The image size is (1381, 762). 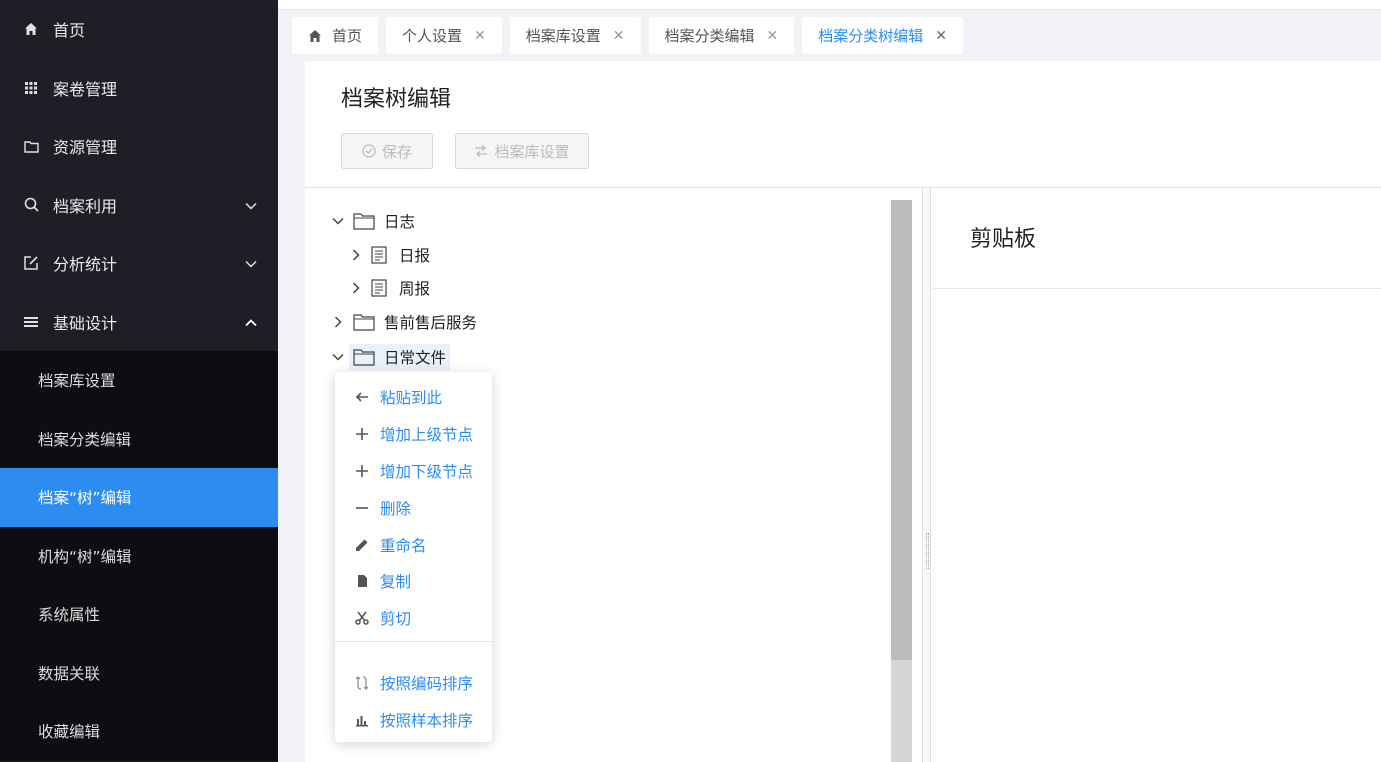 What do you see at coordinates (69, 31) in the screenshot?
I see `sidebar-item-label: 首页` at bounding box center [69, 31].